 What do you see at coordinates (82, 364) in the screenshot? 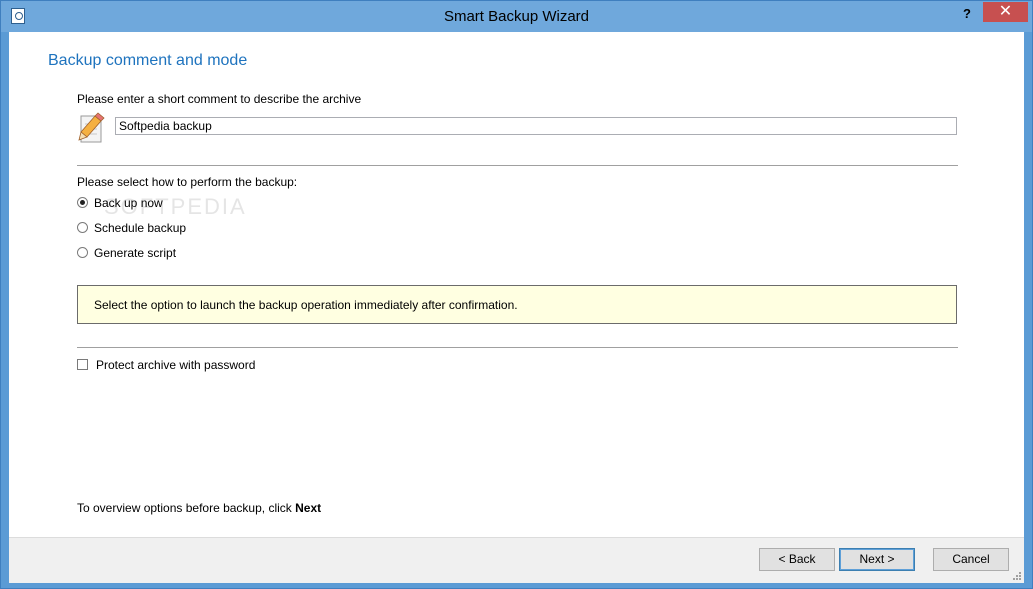
I see `password-checkbox` at bounding box center [82, 364].